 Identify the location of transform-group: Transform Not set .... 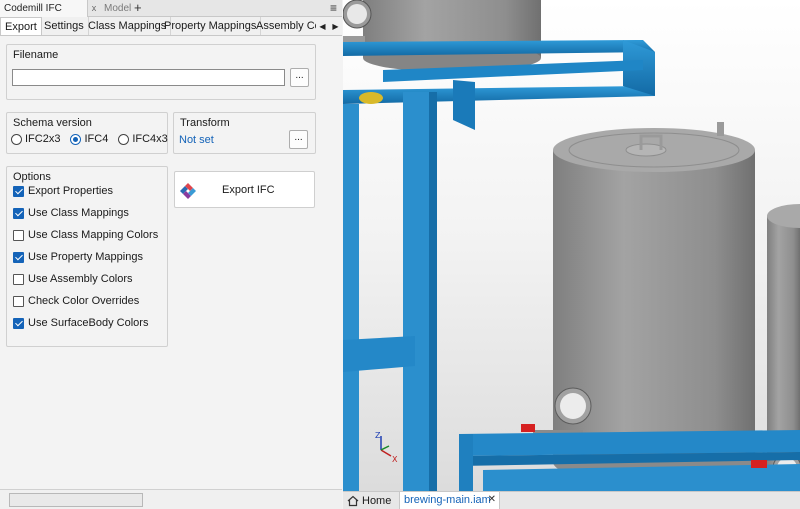
(244, 133).